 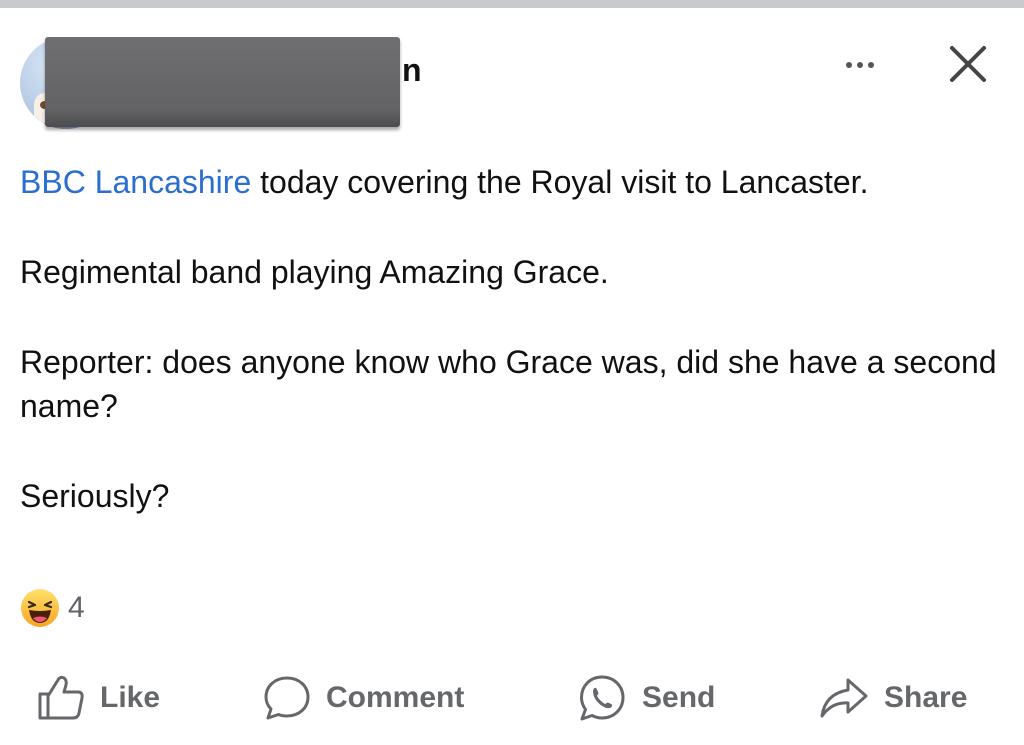 What do you see at coordinates (135, 182) in the screenshot?
I see `mention-link: BBC Lancashire` at bounding box center [135, 182].